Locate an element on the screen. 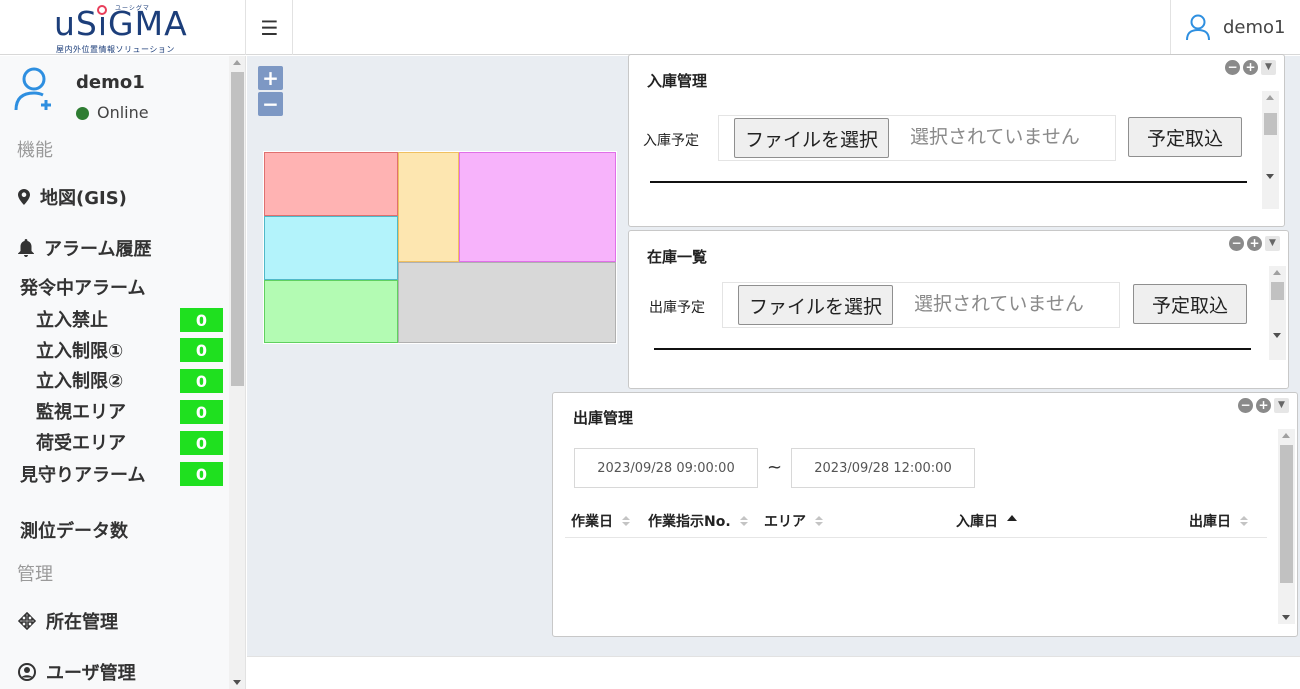 The height and width of the screenshot is (689, 1300). logo: uSiGMA ユーシグマ 屋内外位置情報ソリューション is located at coordinates (123, 27).